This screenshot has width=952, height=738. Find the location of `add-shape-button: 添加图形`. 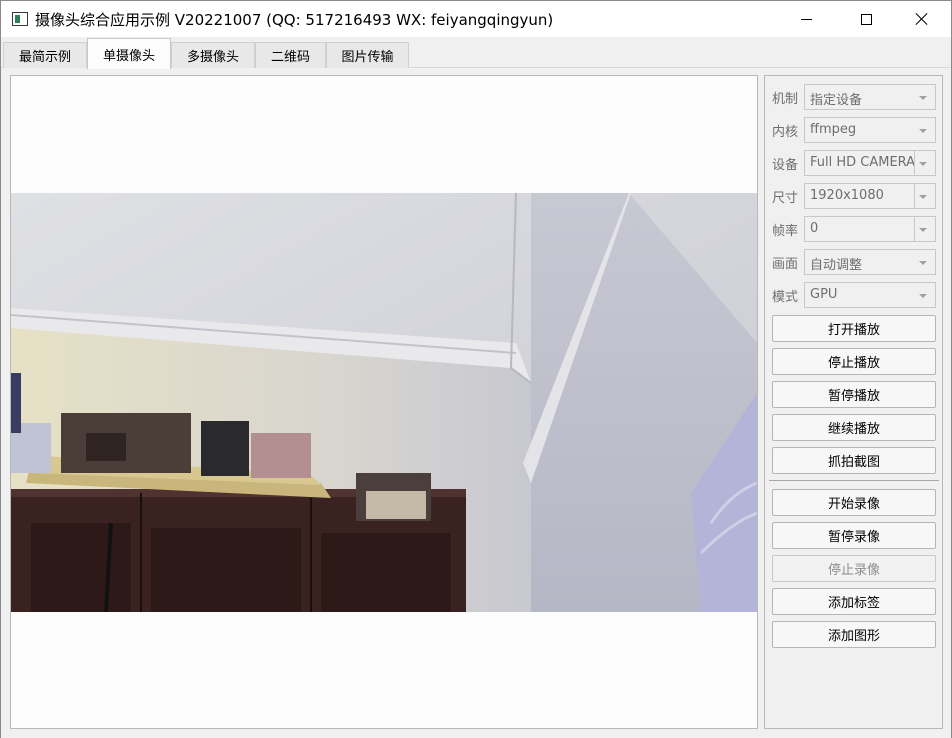

add-shape-button: 添加图形 is located at coordinates (854, 634).